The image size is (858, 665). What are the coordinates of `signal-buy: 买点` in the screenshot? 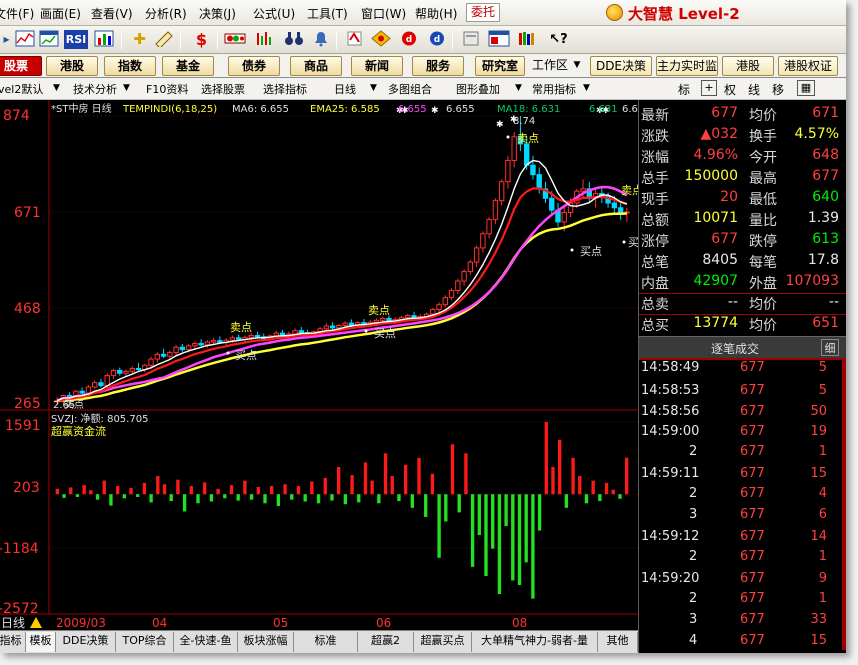 It's located at (385, 333).